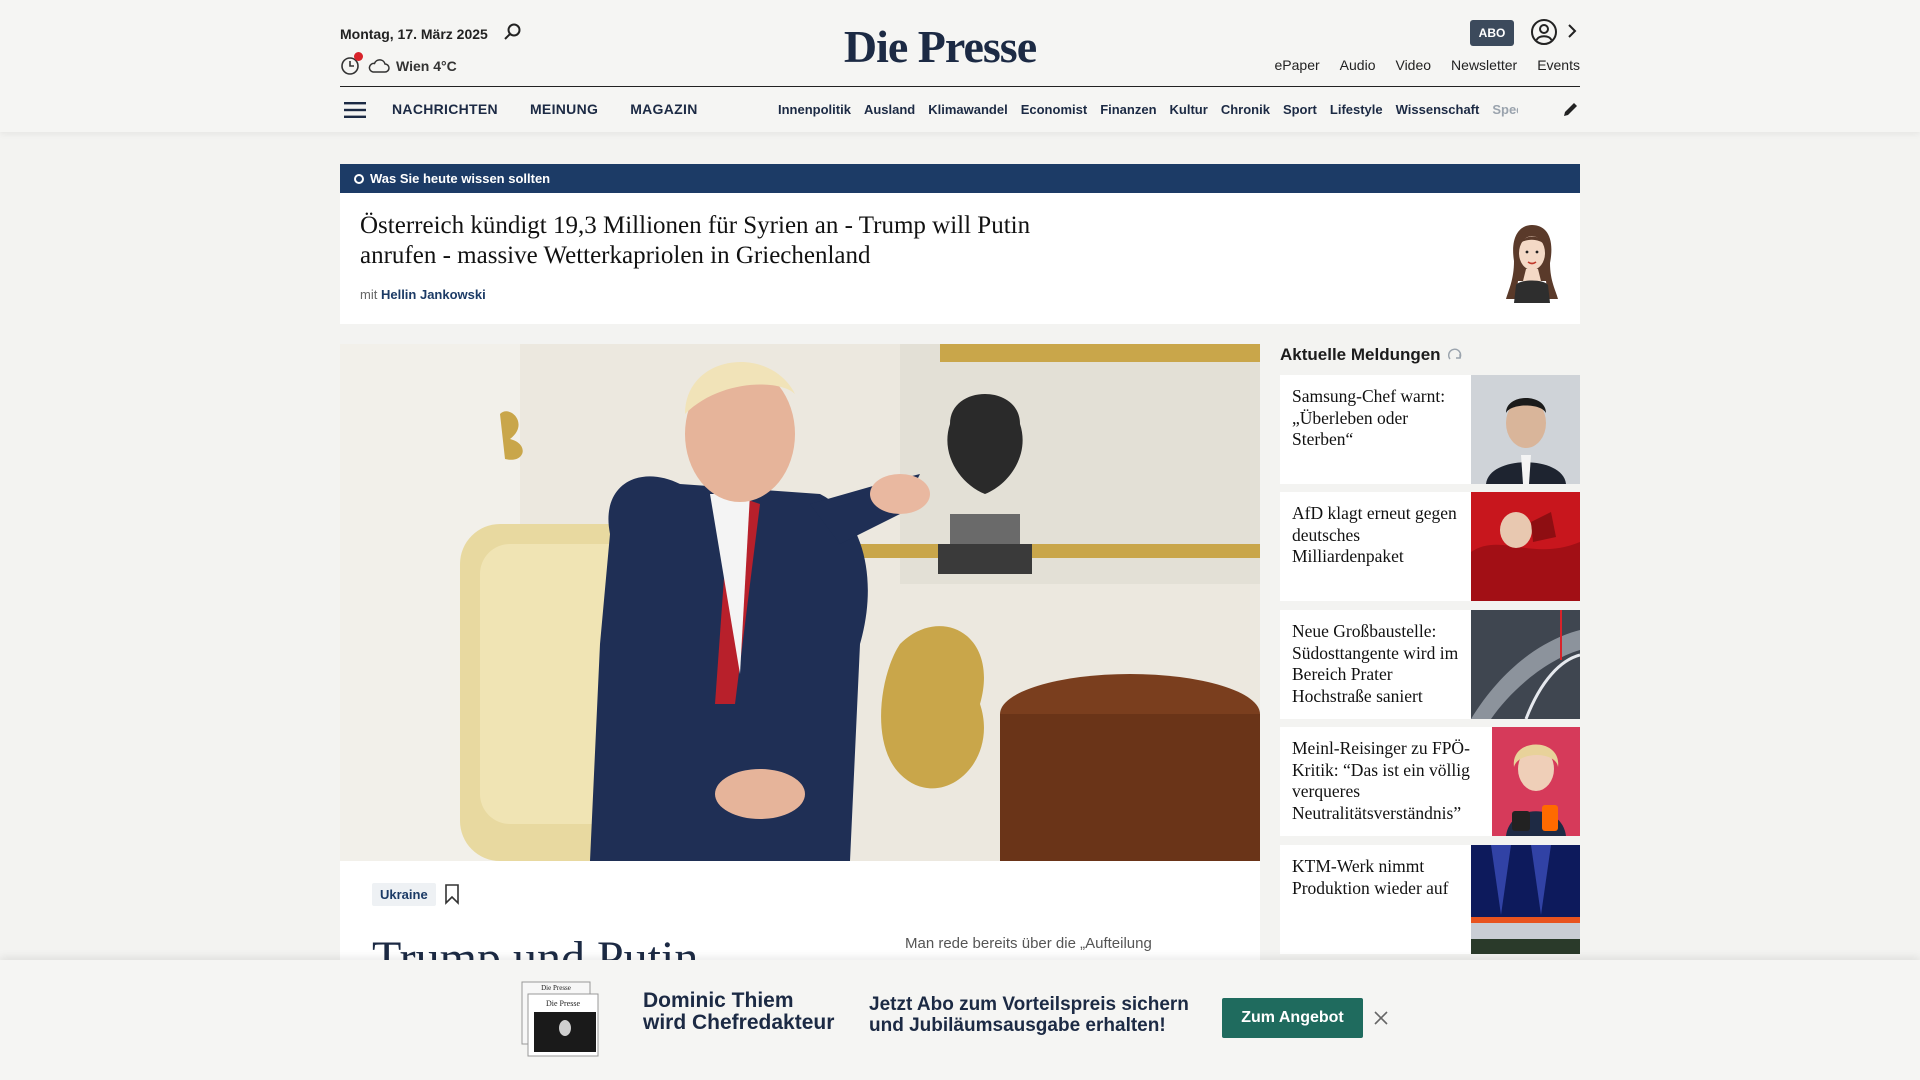 This screenshot has height=1080, width=1920. Describe the element at coordinates (889, 109) in the screenshot. I see `section-ausland: Ausland` at that location.